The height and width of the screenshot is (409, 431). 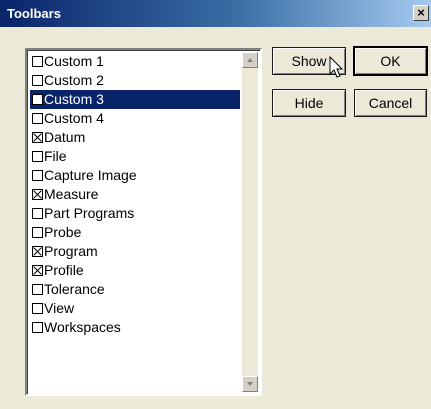 What do you see at coordinates (63, 232) in the screenshot?
I see `toolbar-item-label: Probe` at bounding box center [63, 232].